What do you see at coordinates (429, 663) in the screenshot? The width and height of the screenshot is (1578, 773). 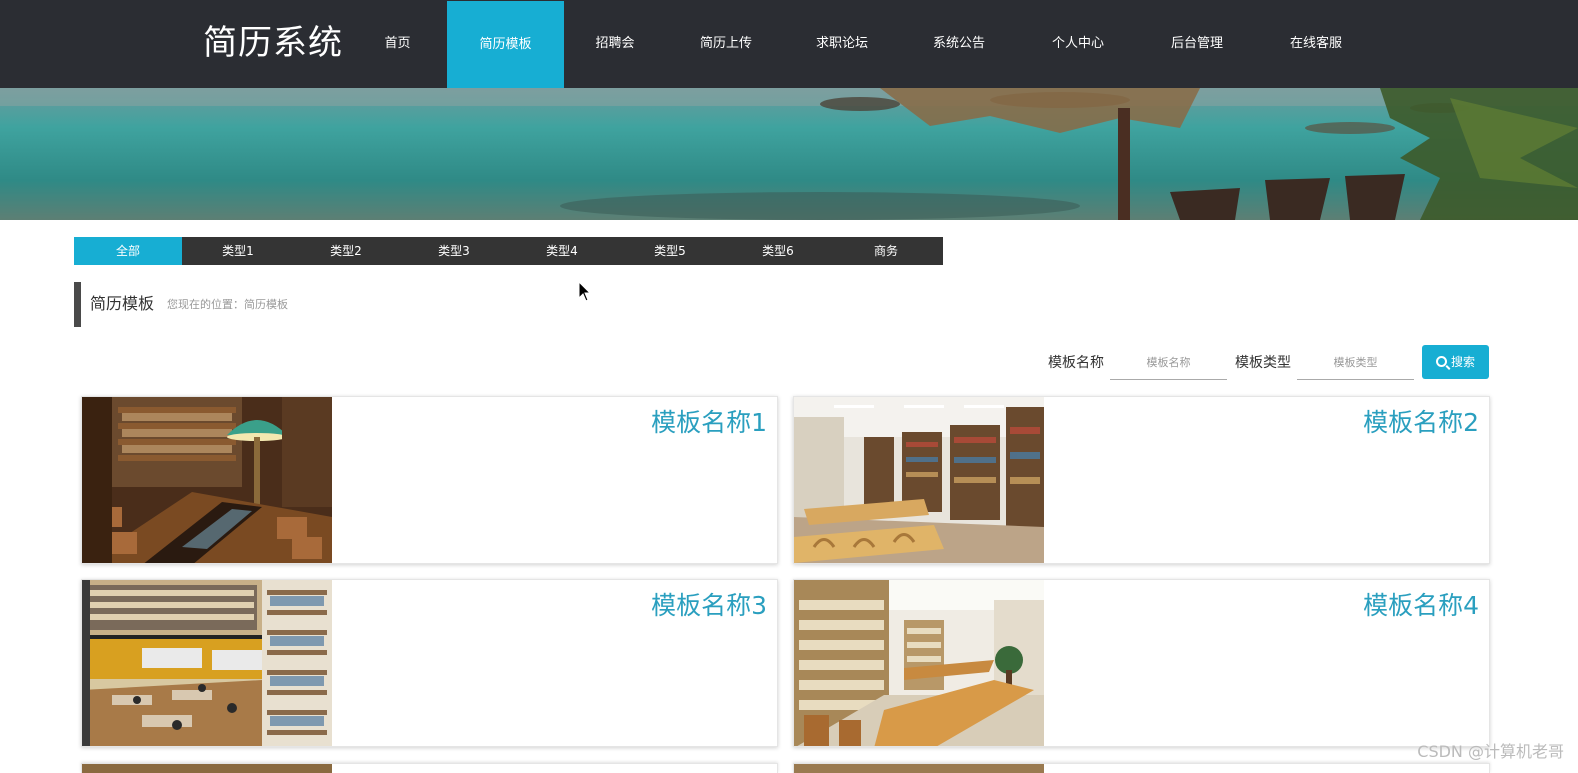 I see `template-card: 模板名称3` at bounding box center [429, 663].